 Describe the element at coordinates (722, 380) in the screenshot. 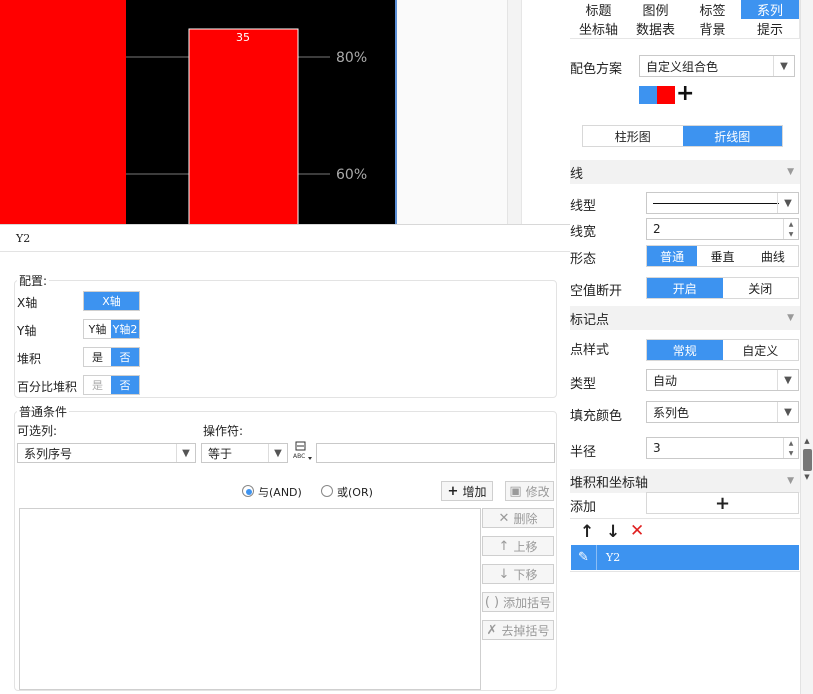

I see `marker-type-select: 自动 ▼` at that location.